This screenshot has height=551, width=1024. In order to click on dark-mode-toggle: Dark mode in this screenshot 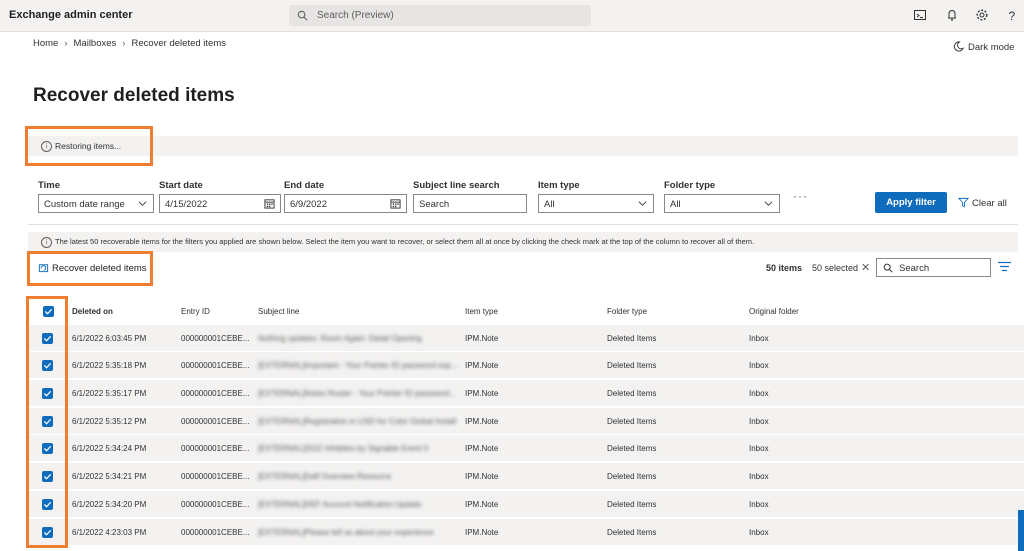, I will do `click(983, 47)`.